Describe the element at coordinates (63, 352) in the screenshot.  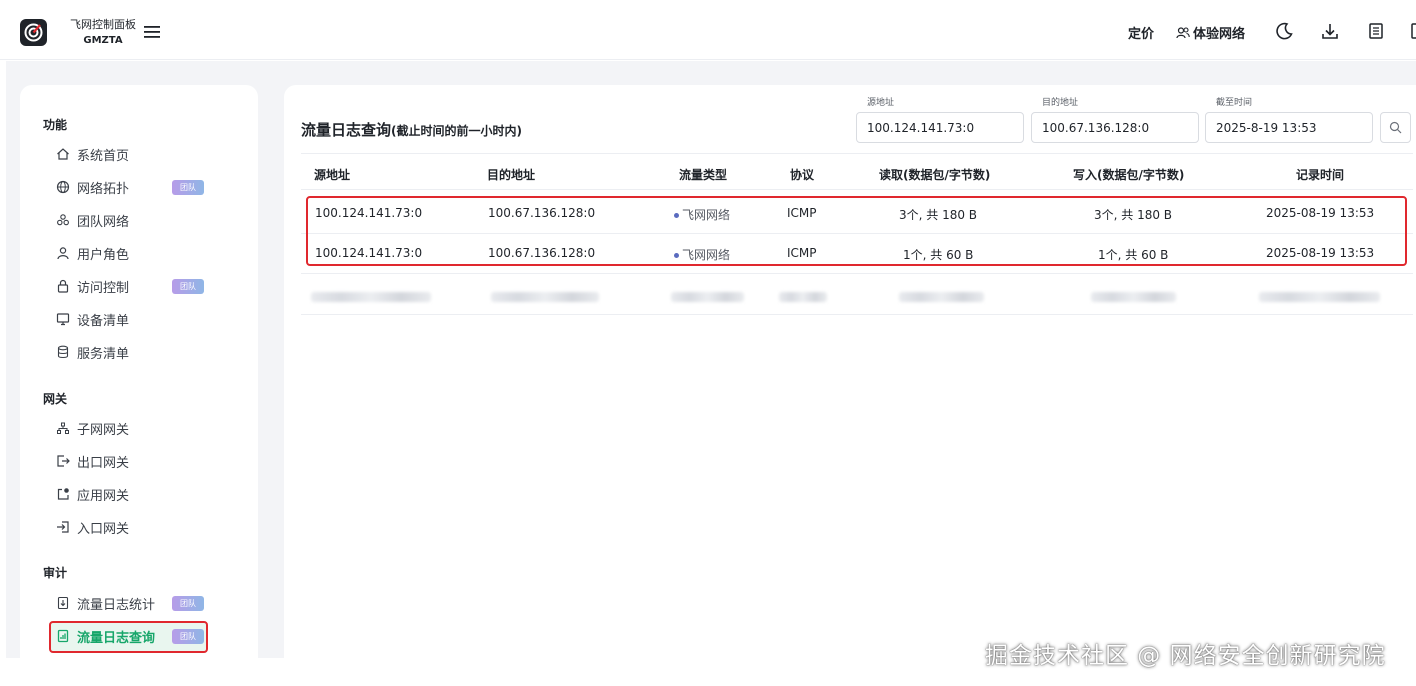
I see `database-icon` at that location.